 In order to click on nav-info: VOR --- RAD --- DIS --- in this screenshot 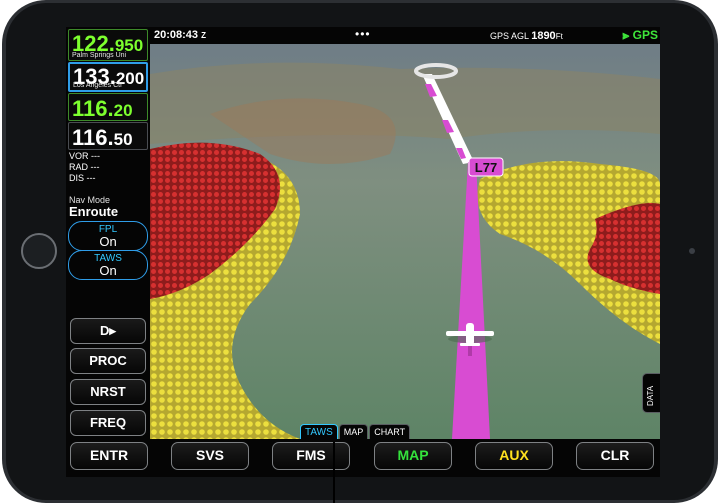, I will do `click(84, 167)`.